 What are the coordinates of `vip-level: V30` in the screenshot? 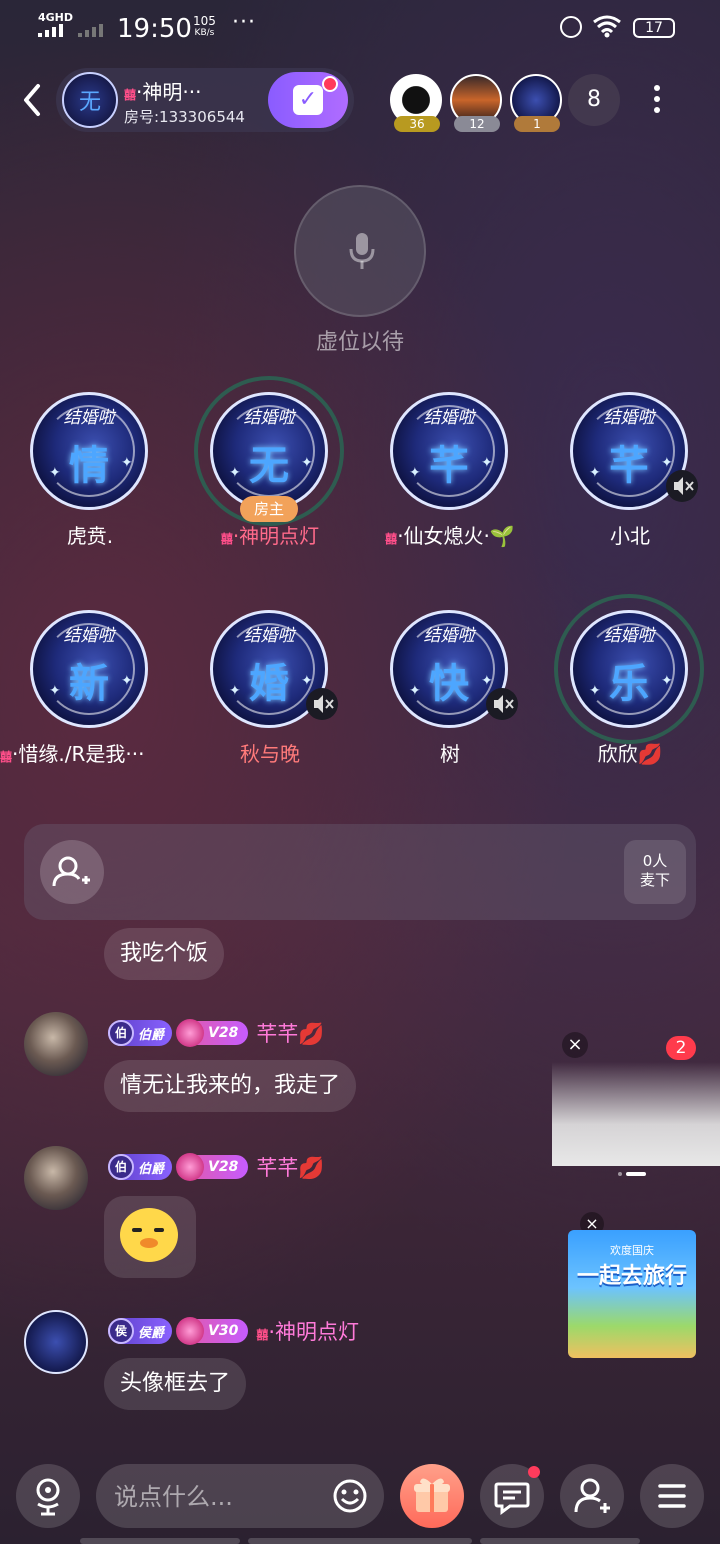 It's located at (223, 1331).